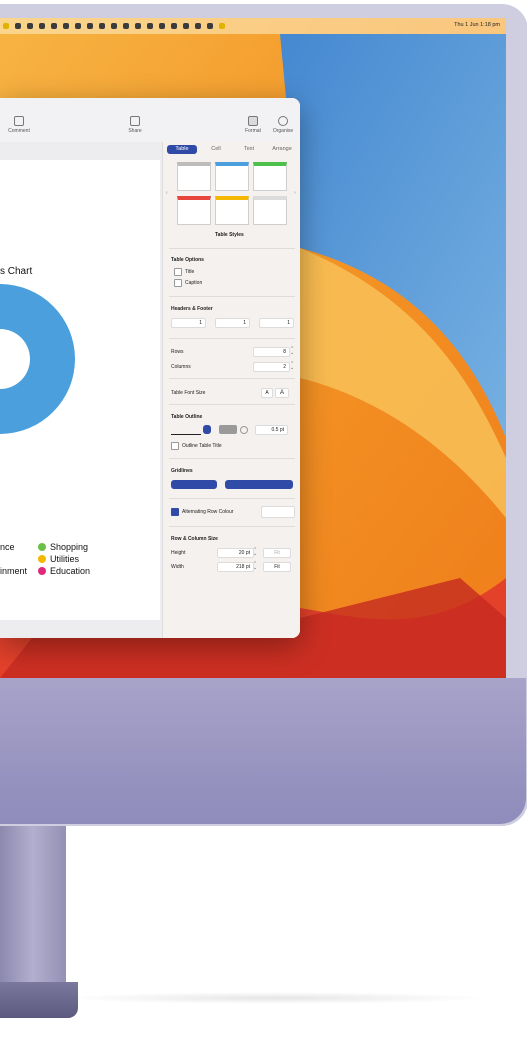  Describe the element at coordinates (194, 539) in the screenshot. I see `row-column-size-heading: Row & Column Size` at that location.